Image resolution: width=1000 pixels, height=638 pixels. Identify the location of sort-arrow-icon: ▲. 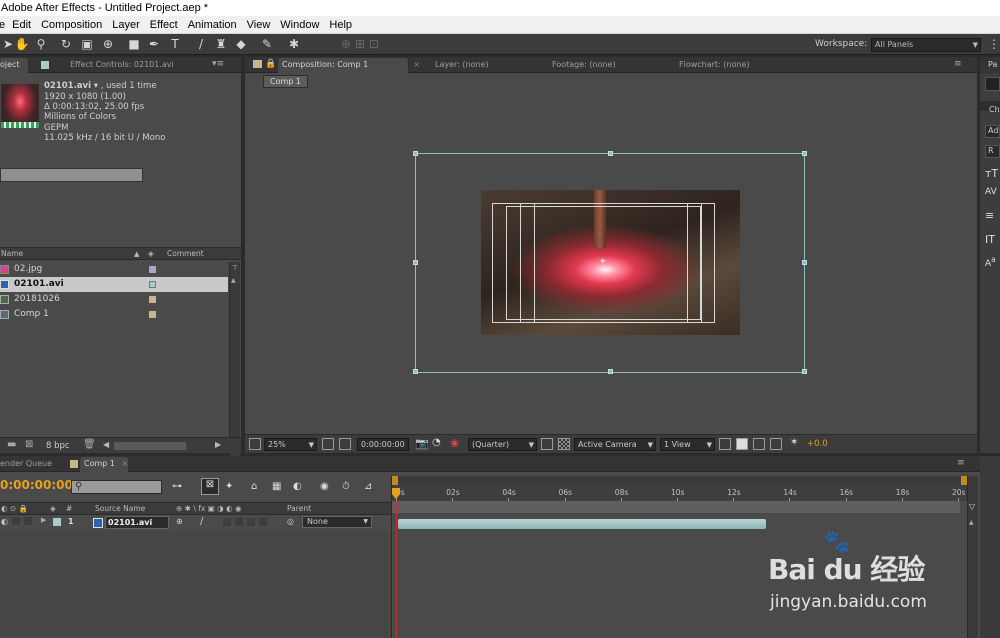
(136, 254).